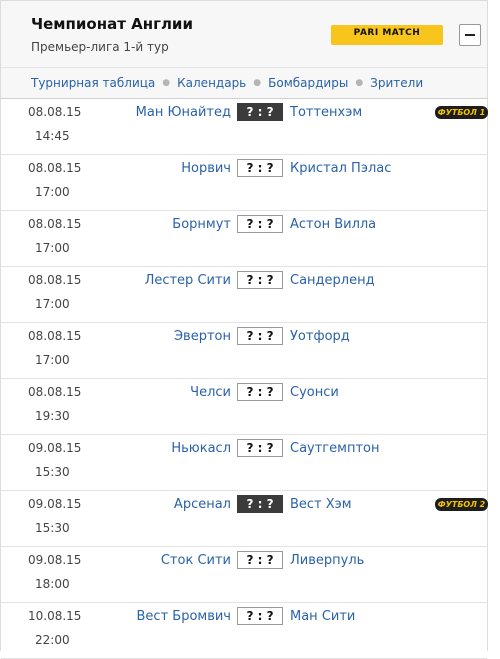 The height and width of the screenshot is (659, 500). Describe the element at coordinates (210, 392) in the screenshot. I see `home-team-link: Челси` at that location.